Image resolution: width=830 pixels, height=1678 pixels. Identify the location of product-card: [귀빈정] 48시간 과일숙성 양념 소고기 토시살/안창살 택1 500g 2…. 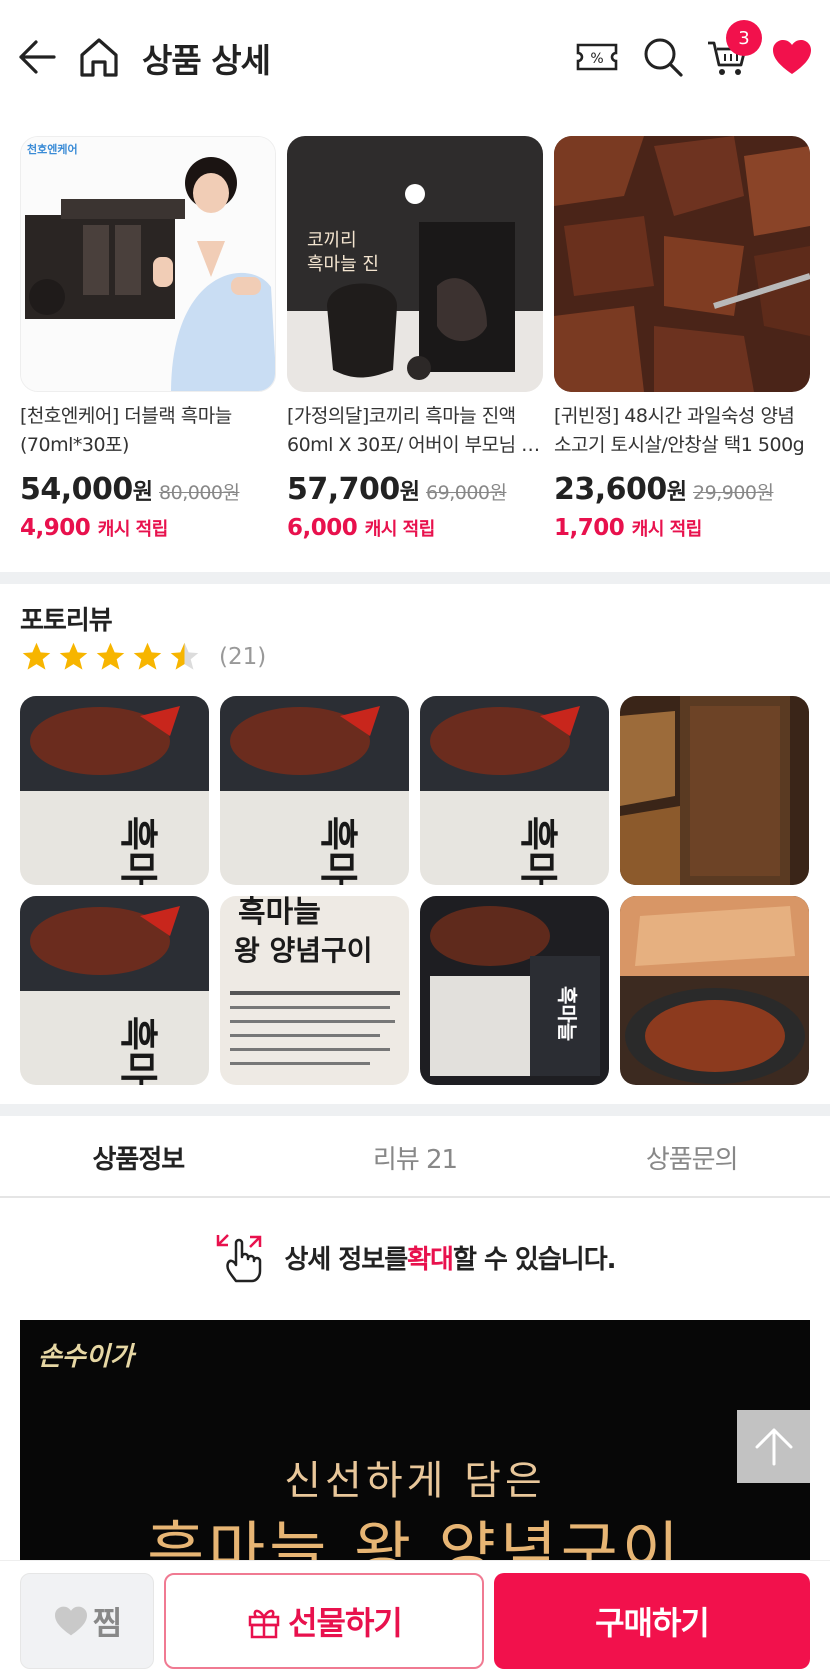
(682, 338).